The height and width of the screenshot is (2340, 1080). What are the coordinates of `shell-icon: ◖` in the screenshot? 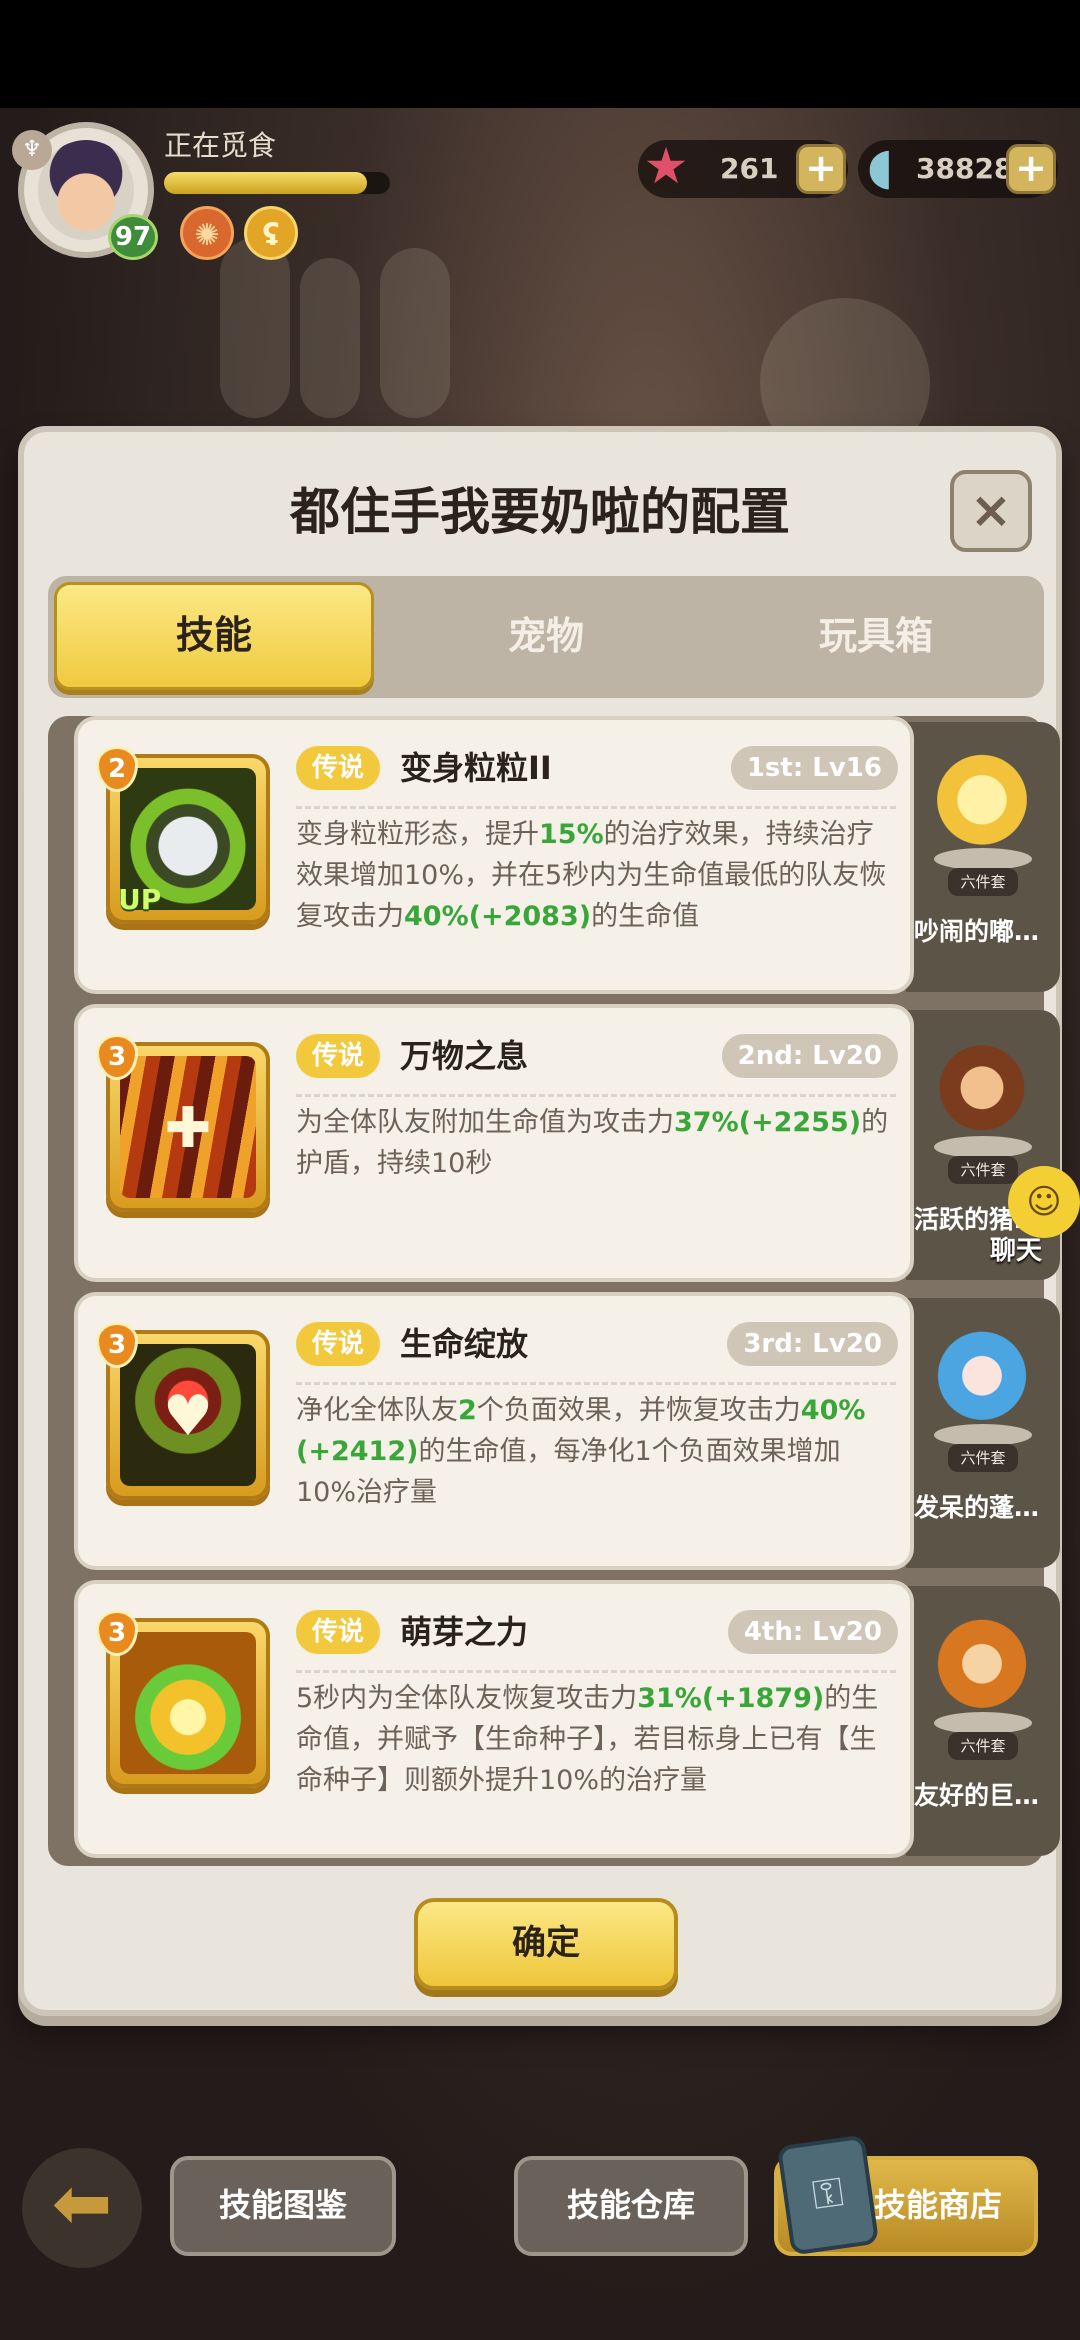 It's located at (880, 166).